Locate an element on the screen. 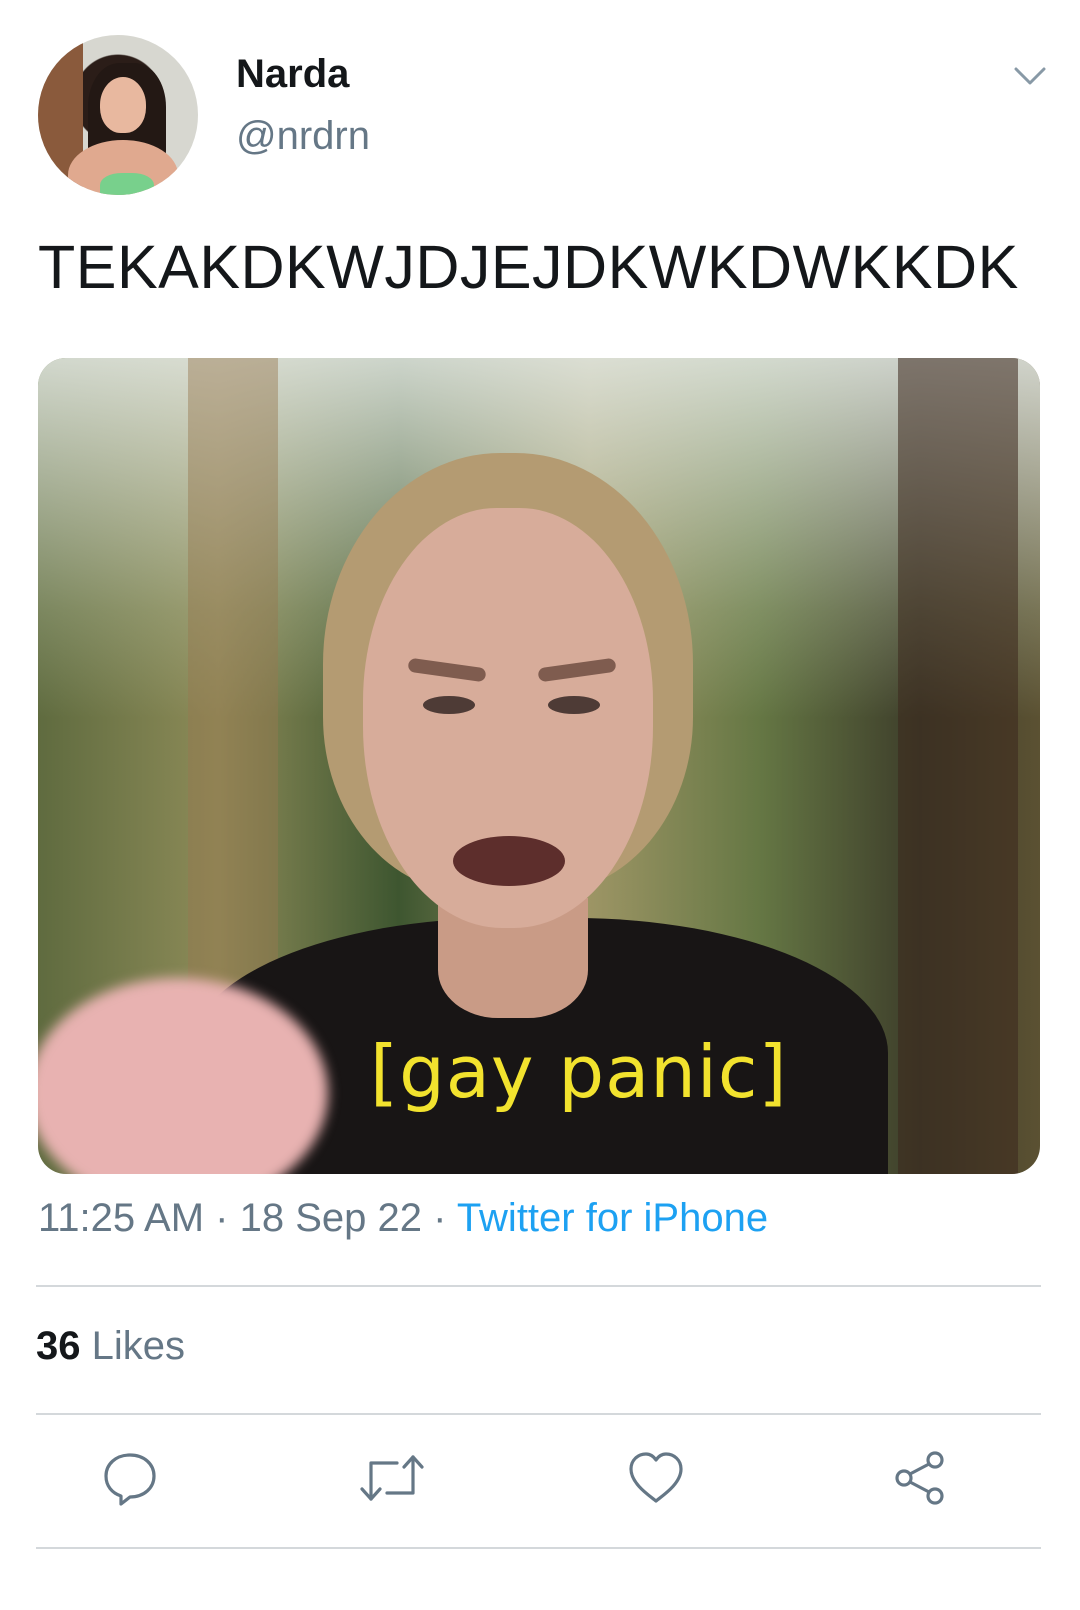 The image size is (1080, 1610). retweet-icon is located at coordinates (392, 1478).